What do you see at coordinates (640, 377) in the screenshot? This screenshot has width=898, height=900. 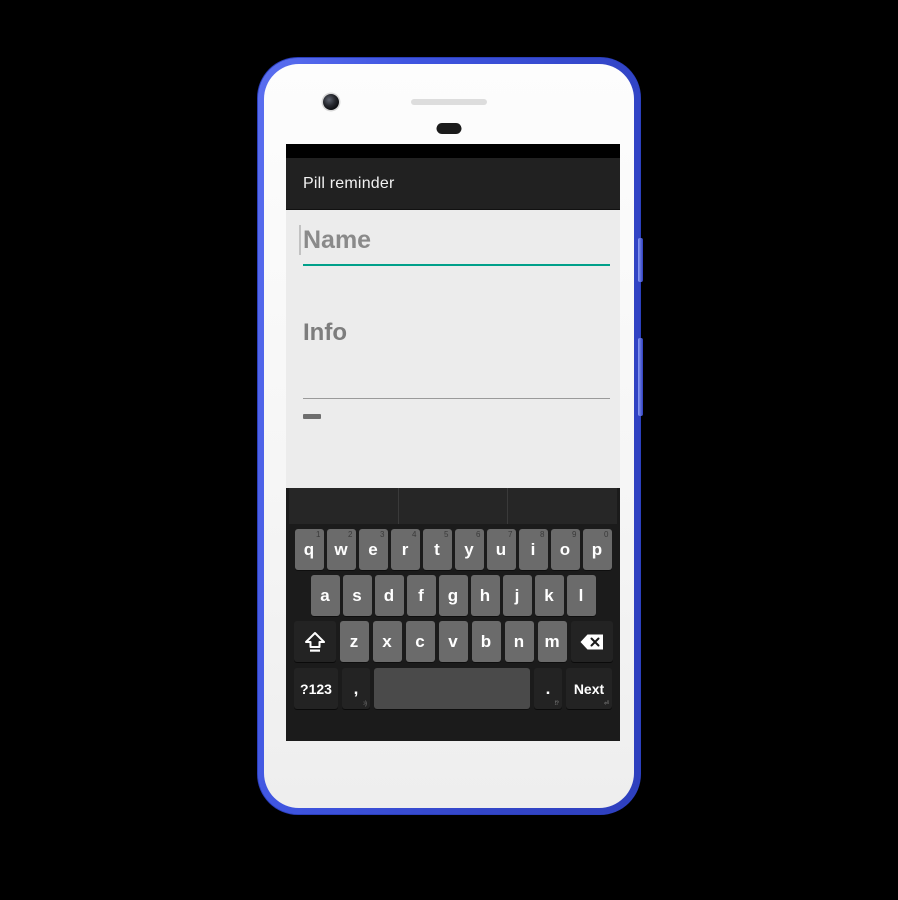 I see `power-button` at bounding box center [640, 377].